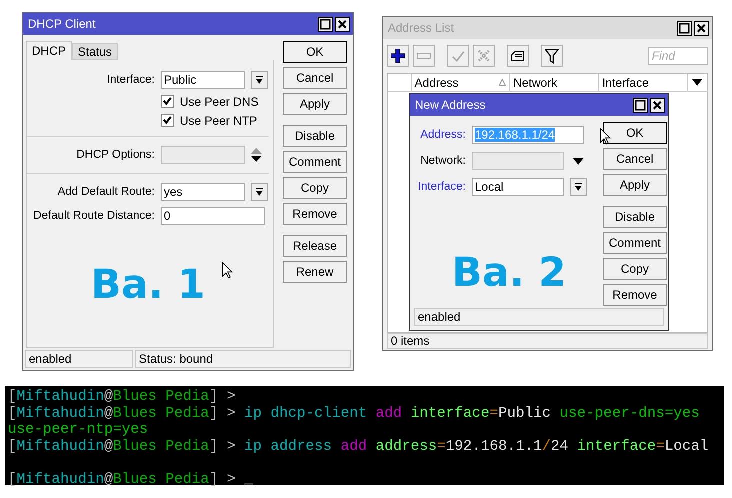 This screenshot has width=732, height=498. Describe the element at coordinates (458, 56) in the screenshot. I see `checkmark-icon` at that location.